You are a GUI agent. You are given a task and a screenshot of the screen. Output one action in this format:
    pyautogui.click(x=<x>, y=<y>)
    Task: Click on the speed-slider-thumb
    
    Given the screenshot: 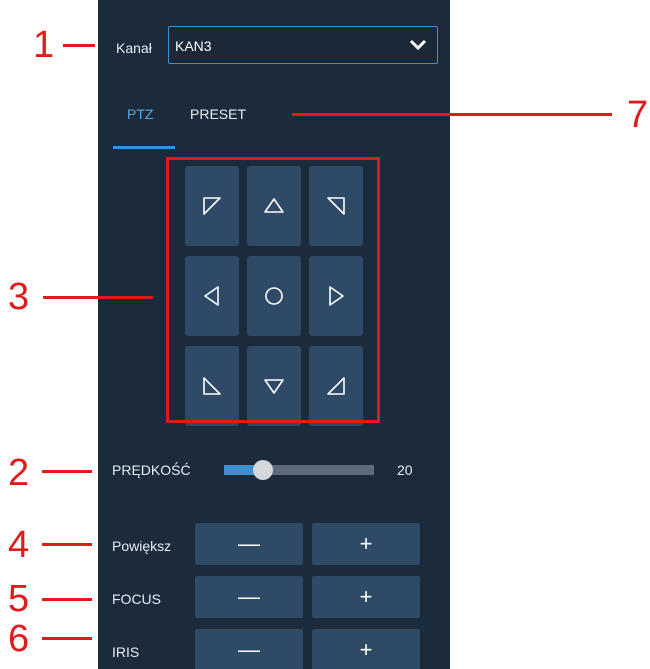 What is the action you would take?
    pyautogui.click(x=263, y=470)
    